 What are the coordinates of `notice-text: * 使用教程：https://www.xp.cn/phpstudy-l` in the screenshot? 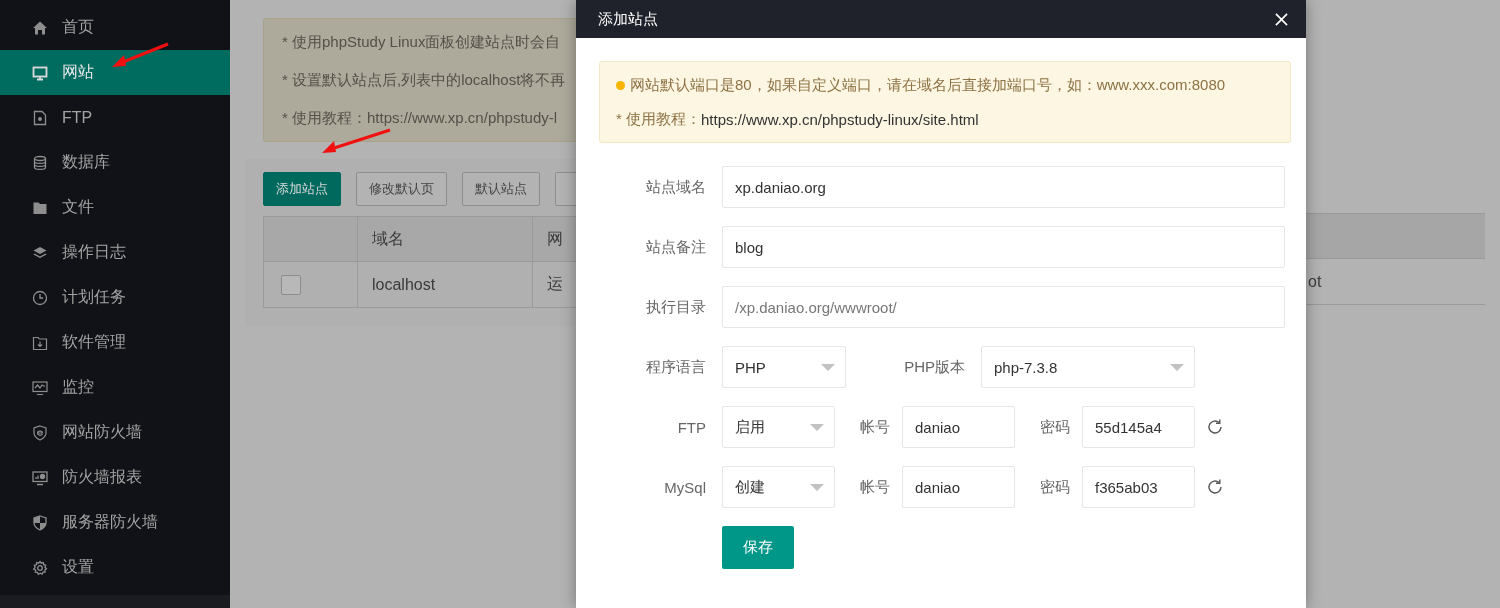 It's located at (420, 118).